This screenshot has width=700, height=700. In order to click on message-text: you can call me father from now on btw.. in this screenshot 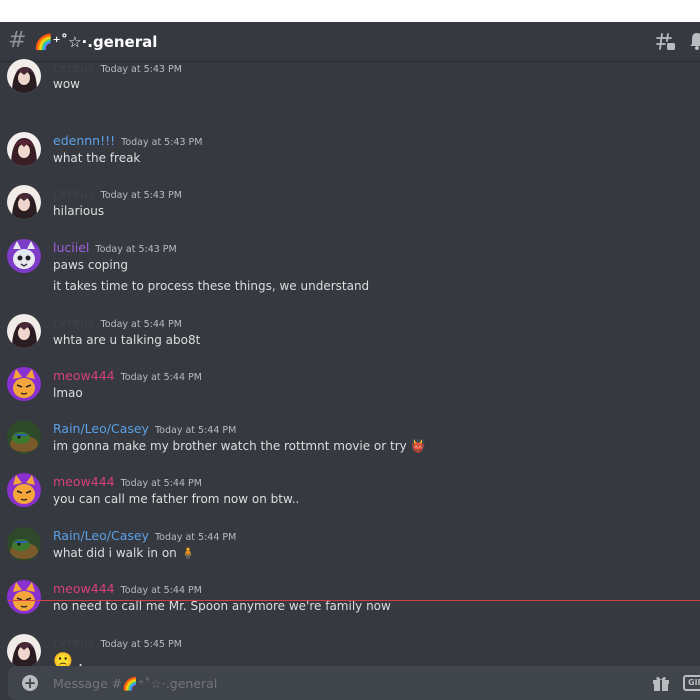, I will do `click(176, 499)`.